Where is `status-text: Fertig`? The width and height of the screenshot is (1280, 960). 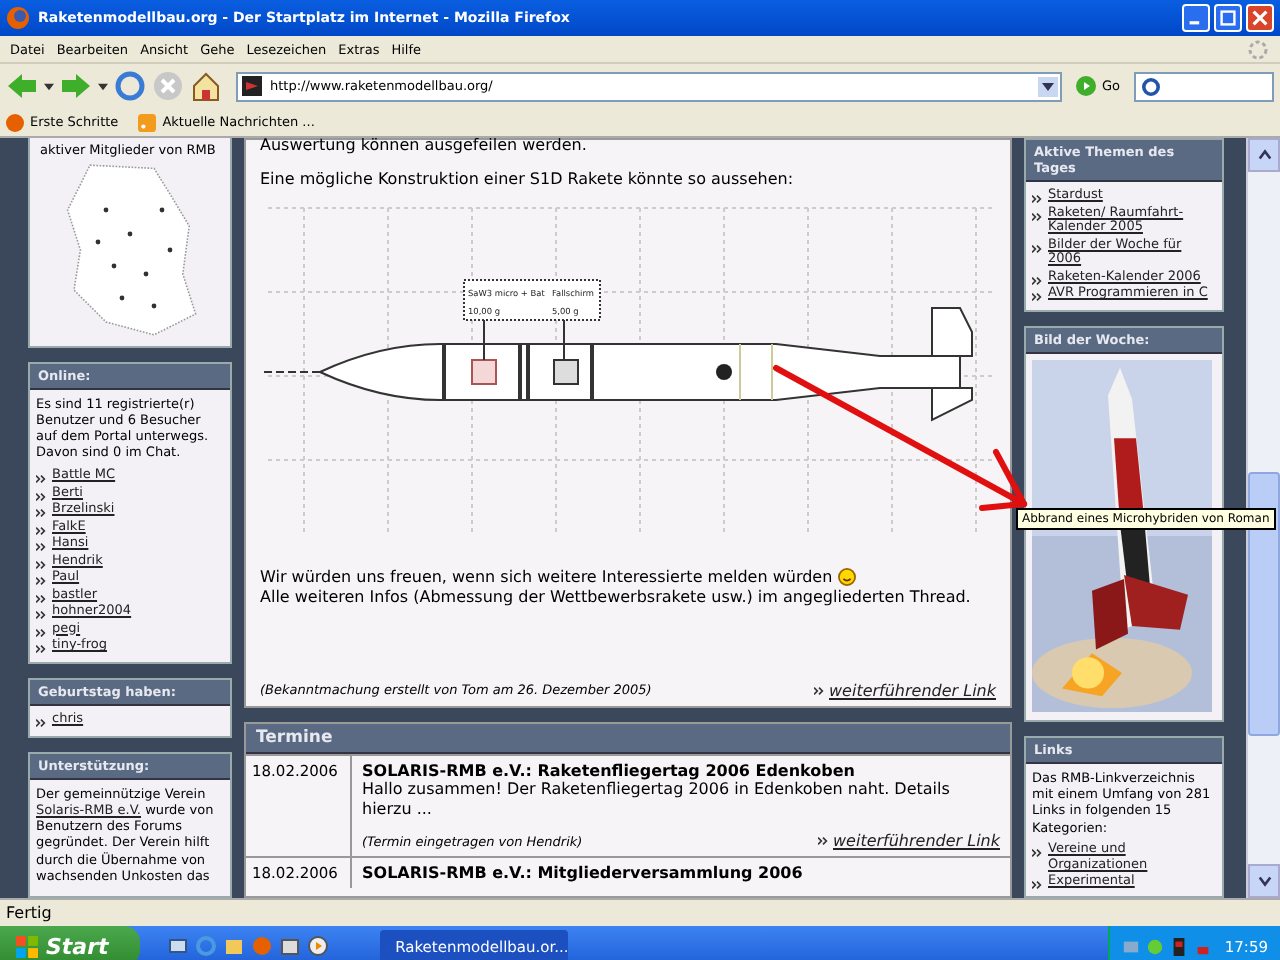 status-text: Fertig is located at coordinates (29, 913).